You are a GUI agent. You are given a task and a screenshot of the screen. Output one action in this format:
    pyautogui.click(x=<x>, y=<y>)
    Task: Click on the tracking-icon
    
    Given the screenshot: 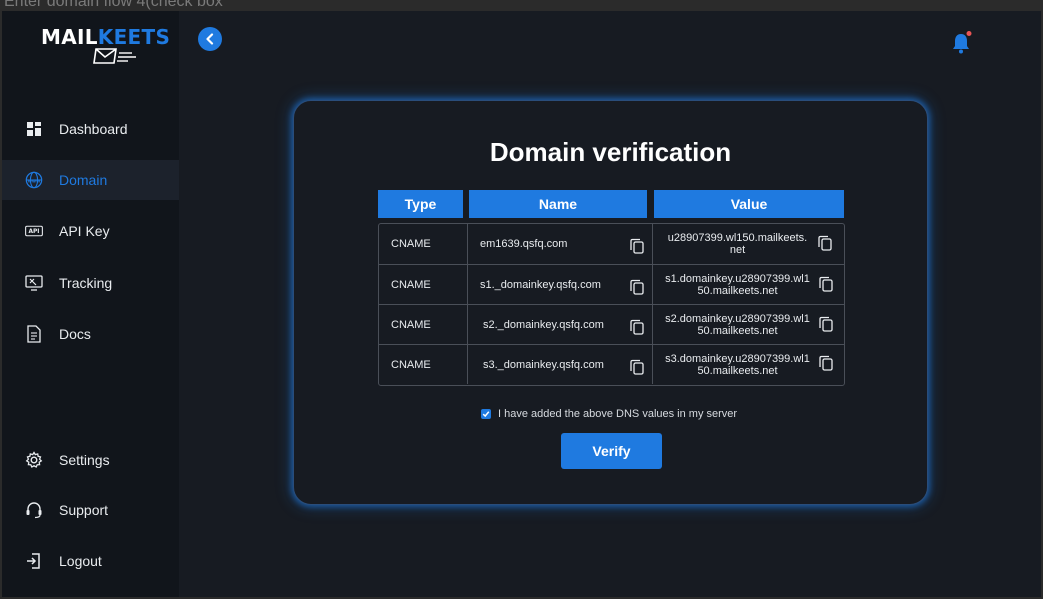 What is the action you would take?
    pyautogui.click(x=34, y=283)
    